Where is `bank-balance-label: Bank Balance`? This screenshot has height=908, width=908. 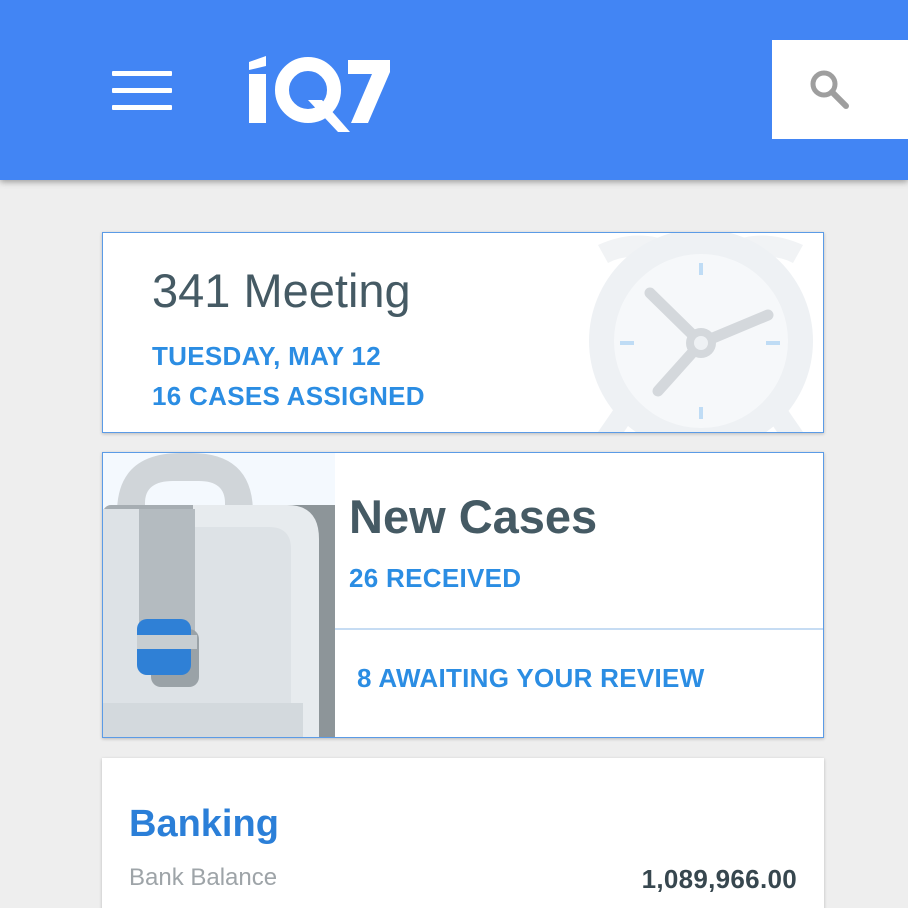
bank-balance-label: Bank Balance is located at coordinates (203, 877).